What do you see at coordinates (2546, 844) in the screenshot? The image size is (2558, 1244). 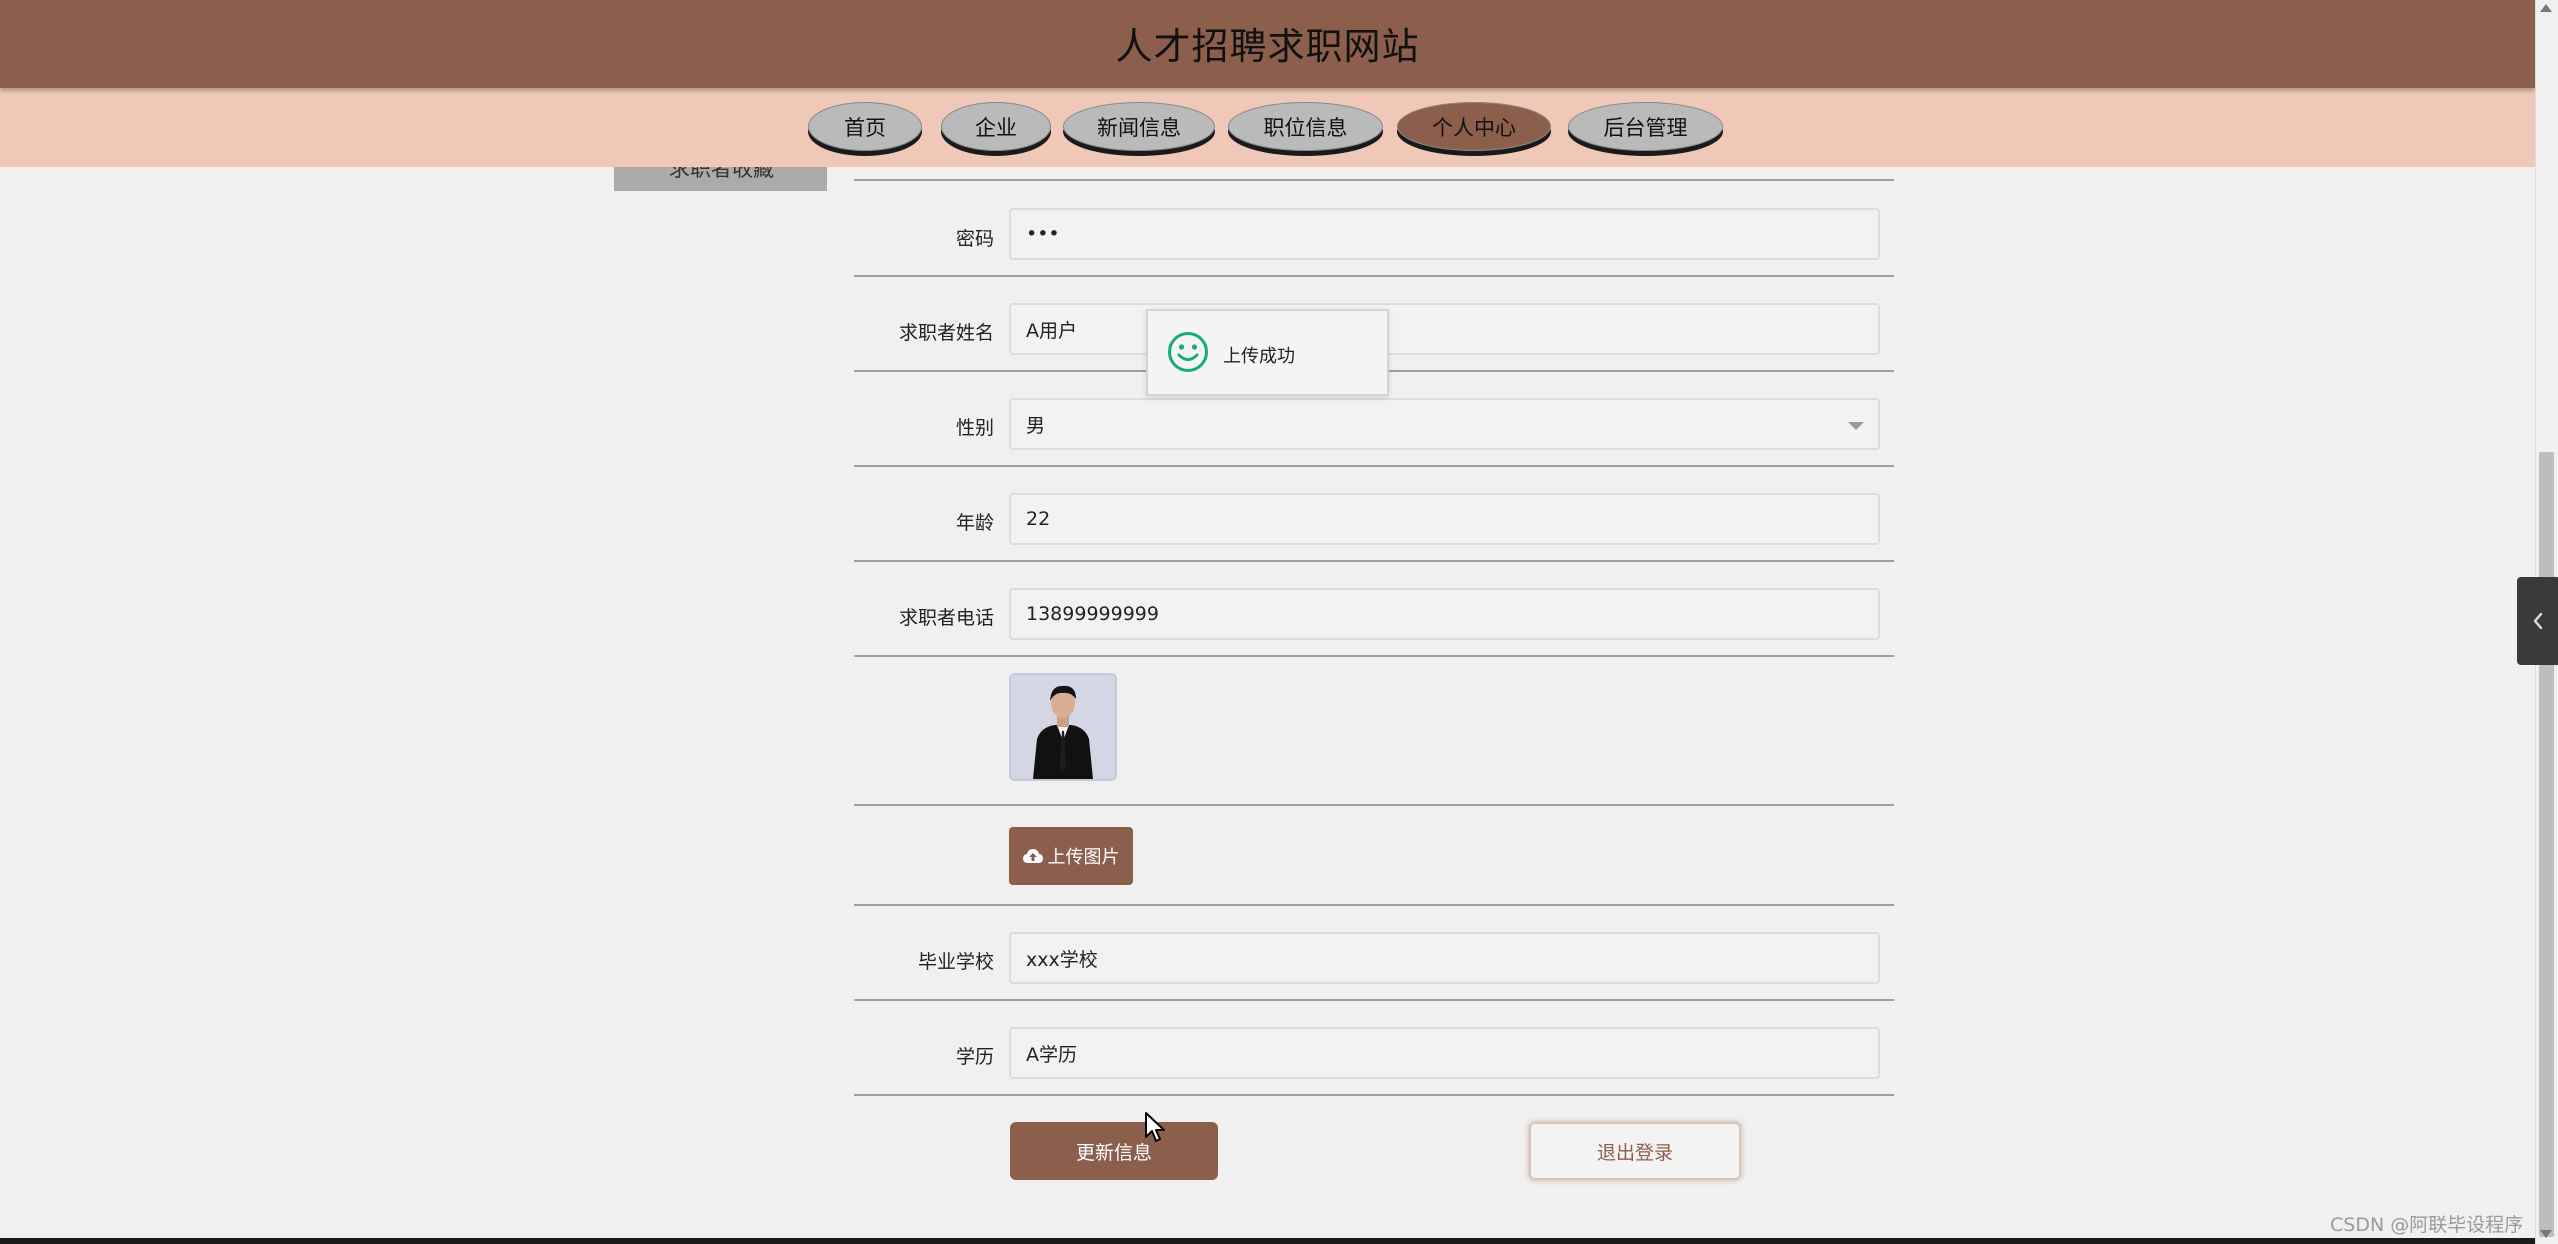 I see `scrollbar-thumb` at bounding box center [2546, 844].